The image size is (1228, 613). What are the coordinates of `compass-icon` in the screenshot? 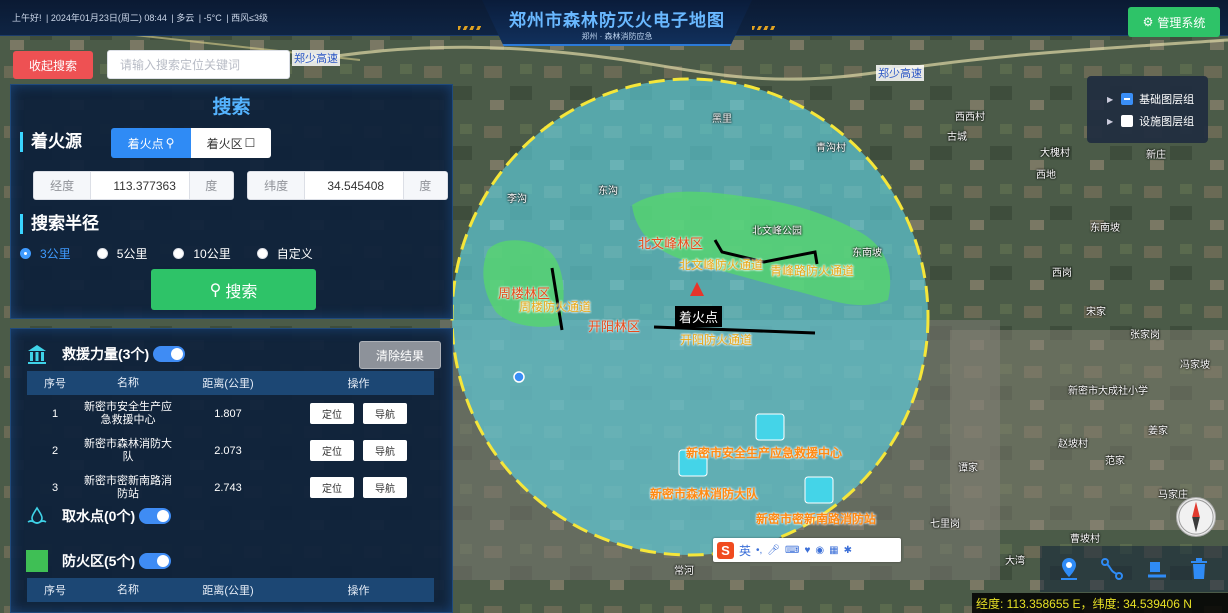 It's located at (1196, 517).